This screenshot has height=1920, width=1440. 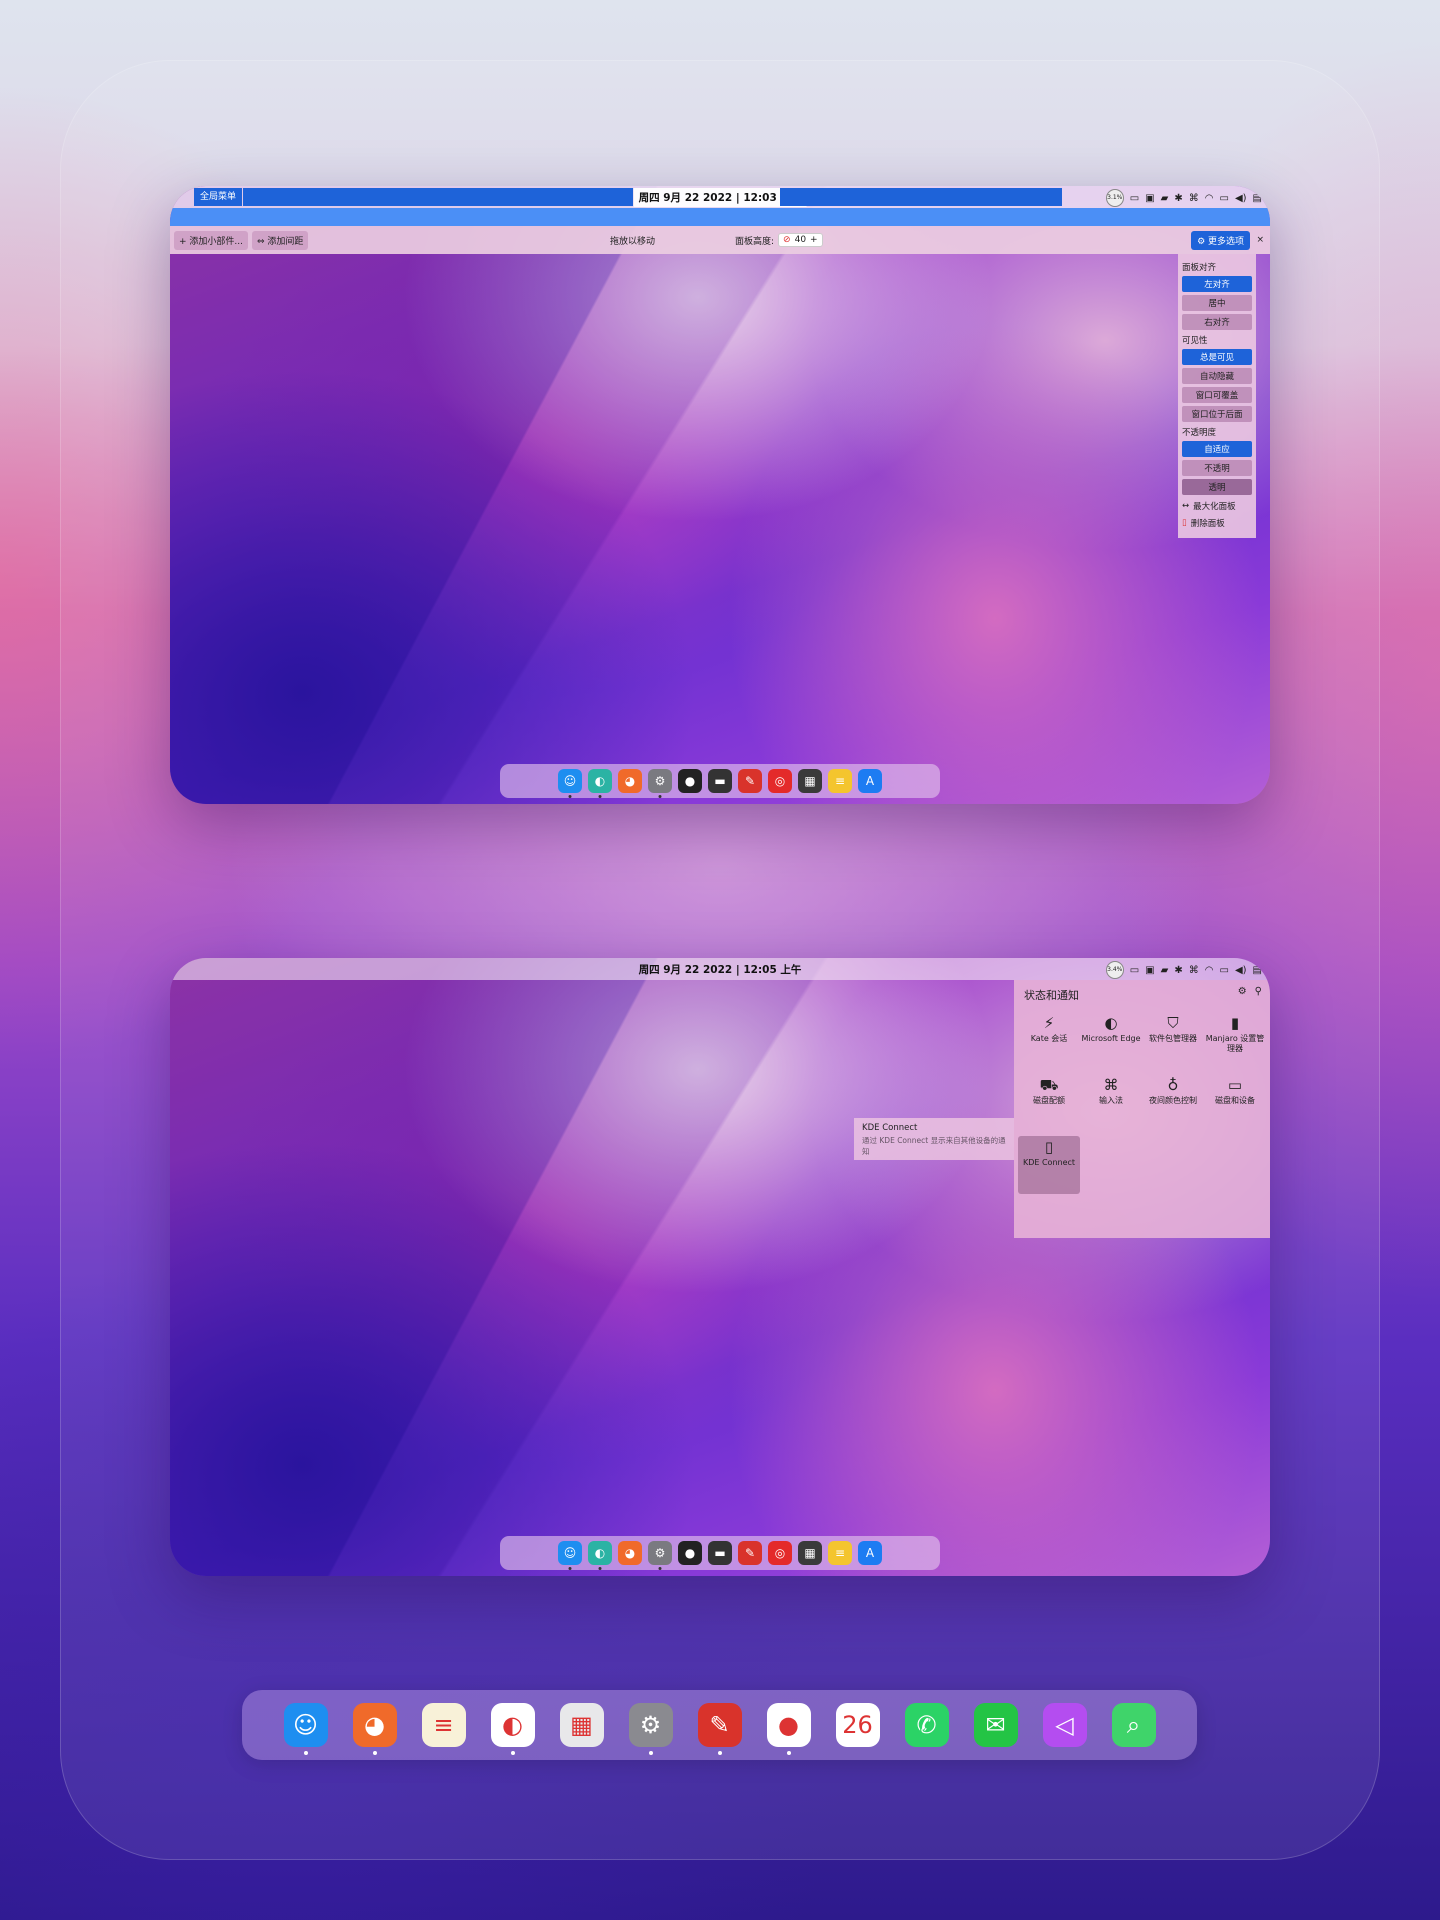 What do you see at coordinates (720, 969) in the screenshot?
I see `clock: 周四 9月 22 2022 | 12:05 上午` at bounding box center [720, 969].